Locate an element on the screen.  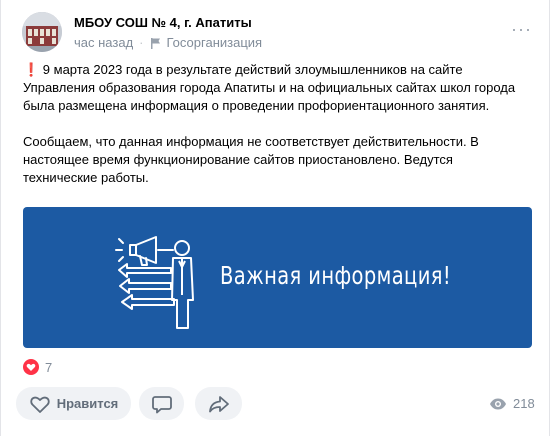
post-meta: час назад · Госорганизация is located at coordinates (168, 42).